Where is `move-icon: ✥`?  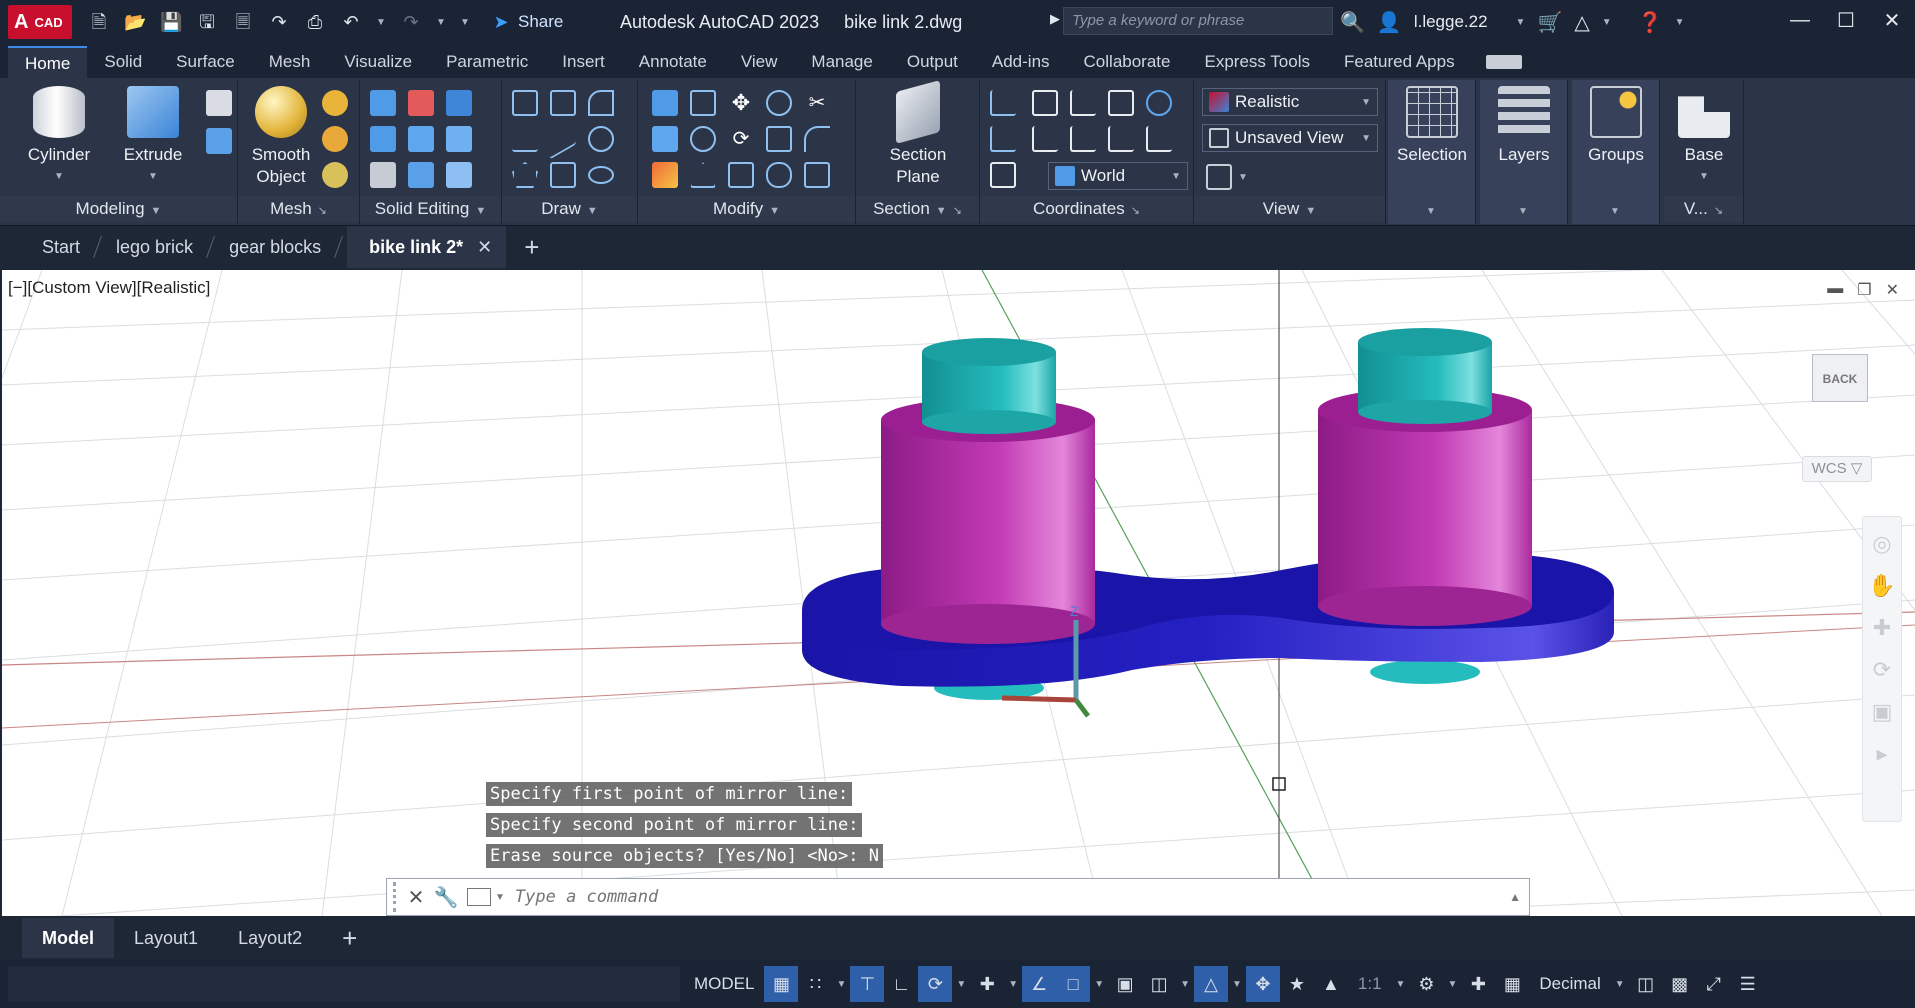
move-icon: ✥ is located at coordinates (741, 103).